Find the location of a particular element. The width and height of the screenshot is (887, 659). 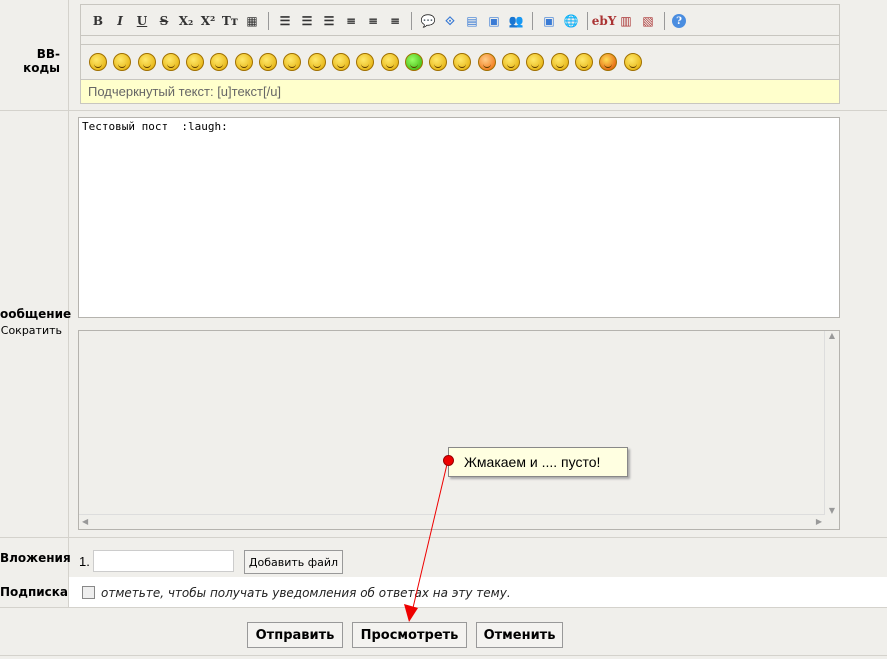

annotation-callout: Жмакаем и .... пусто! is located at coordinates (538, 462).